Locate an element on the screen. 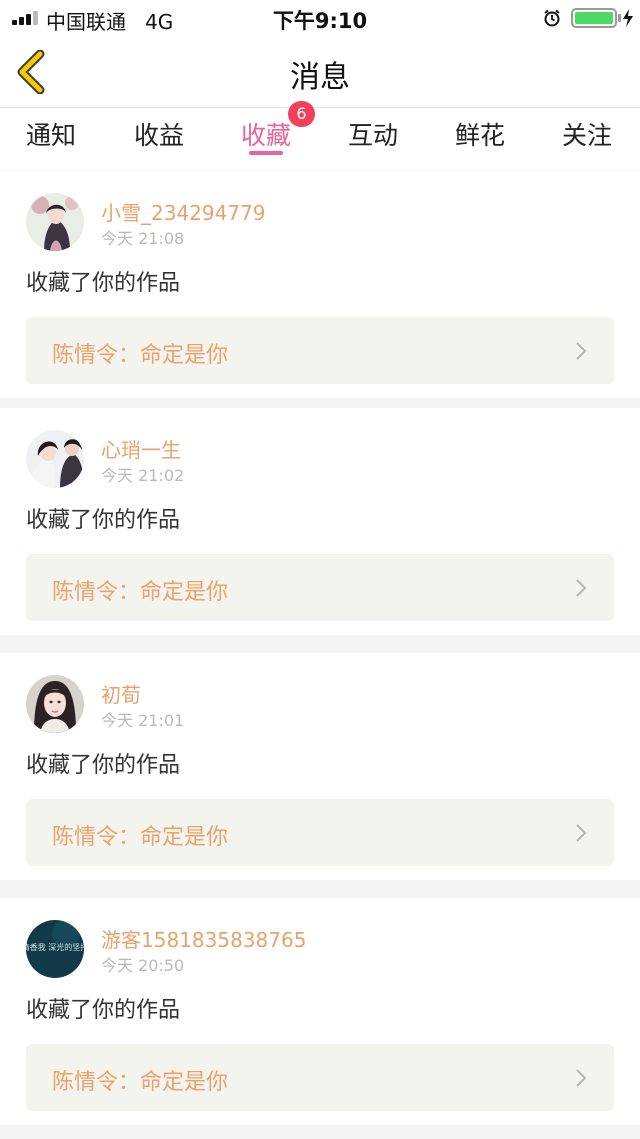 Image resolution: width=640 pixels, height=1139 pixels. page-title: 消息 is located at coordinates (320, 77).